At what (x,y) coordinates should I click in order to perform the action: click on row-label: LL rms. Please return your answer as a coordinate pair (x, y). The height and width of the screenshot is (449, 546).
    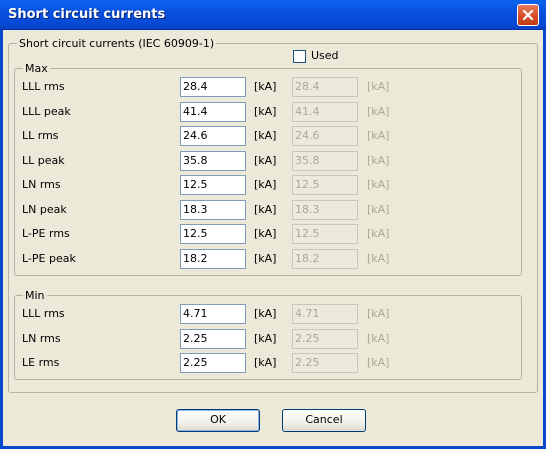
    Looking at the image, I should click on (40, 135).